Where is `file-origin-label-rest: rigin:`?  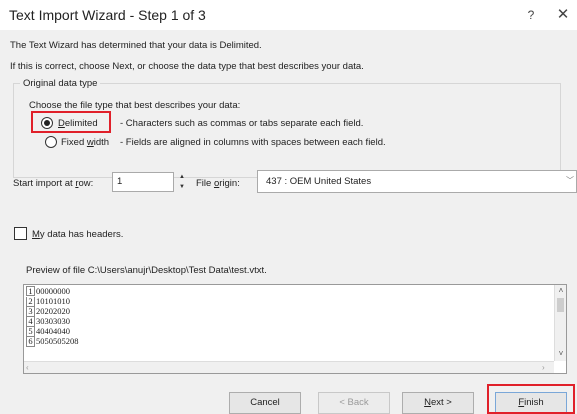 file-origin-label-rest: rigin: is located at coordinates (229, 183).